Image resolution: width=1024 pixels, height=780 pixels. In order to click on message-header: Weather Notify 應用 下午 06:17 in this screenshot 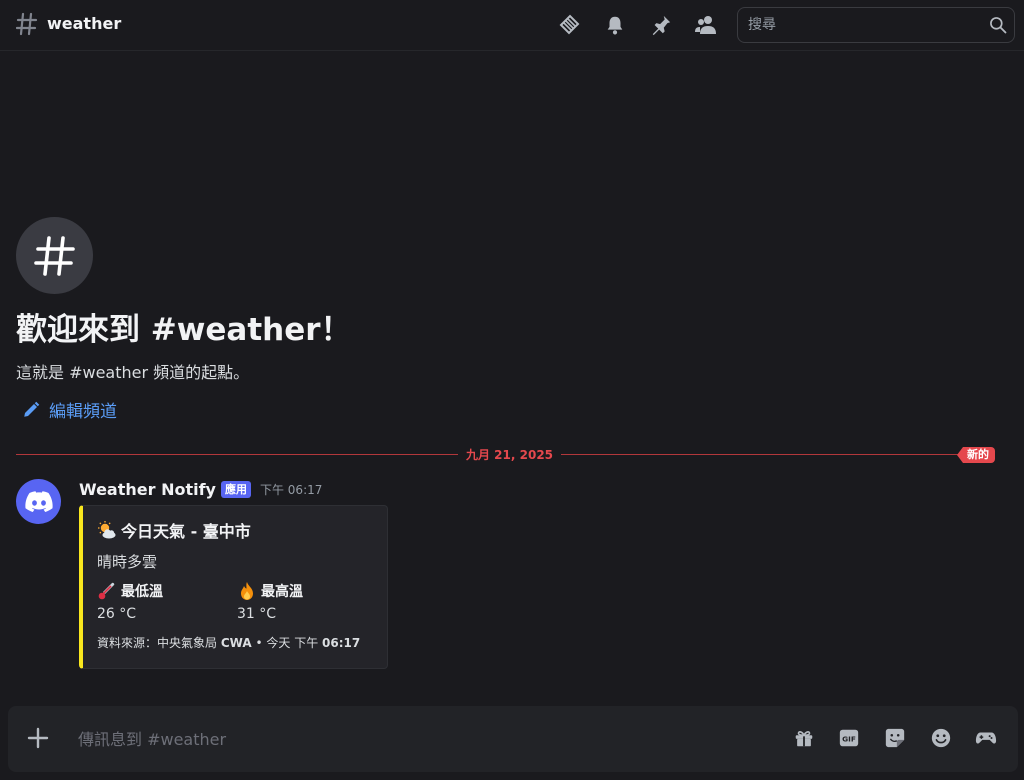, I will do `click(200, 489)`.